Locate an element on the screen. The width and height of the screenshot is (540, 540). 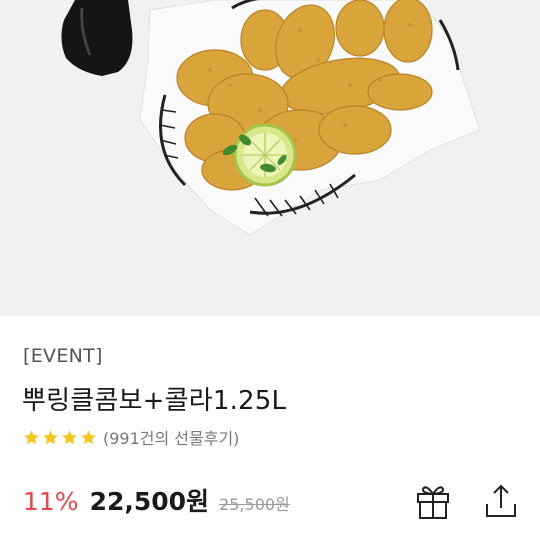
review-count: (991건의 선물후기) is located at coordinates (171, 438).